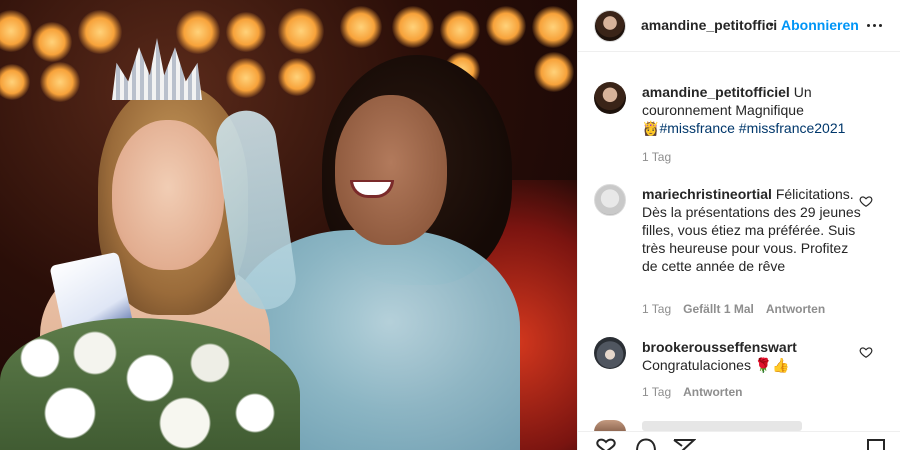 This screenshot has width=900, height=450. Describe the element at coordinates (610, 26) in the screenshot. I see `author-avatar` at that location.